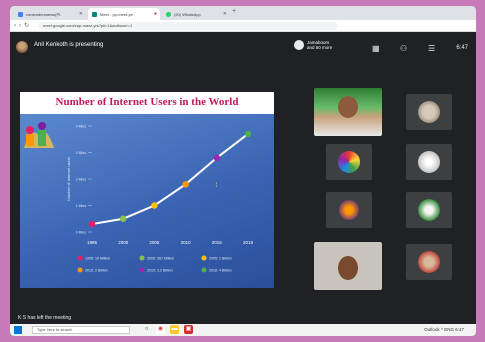 The image size is (485, 342). What do you see at coordinates (444, 329) in the screenshot?
I see `system-tray: Outlook ^ ENG 6:47` at bounding box center [444, 329].